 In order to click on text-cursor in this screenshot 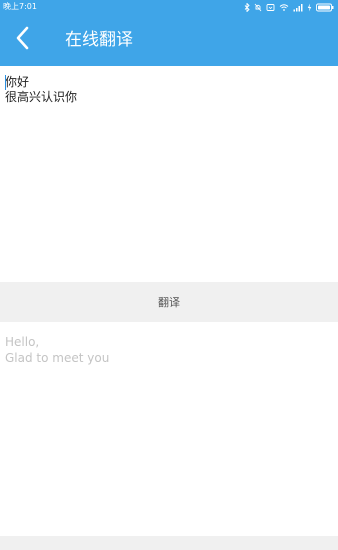, I will do `click(5, 82)`.